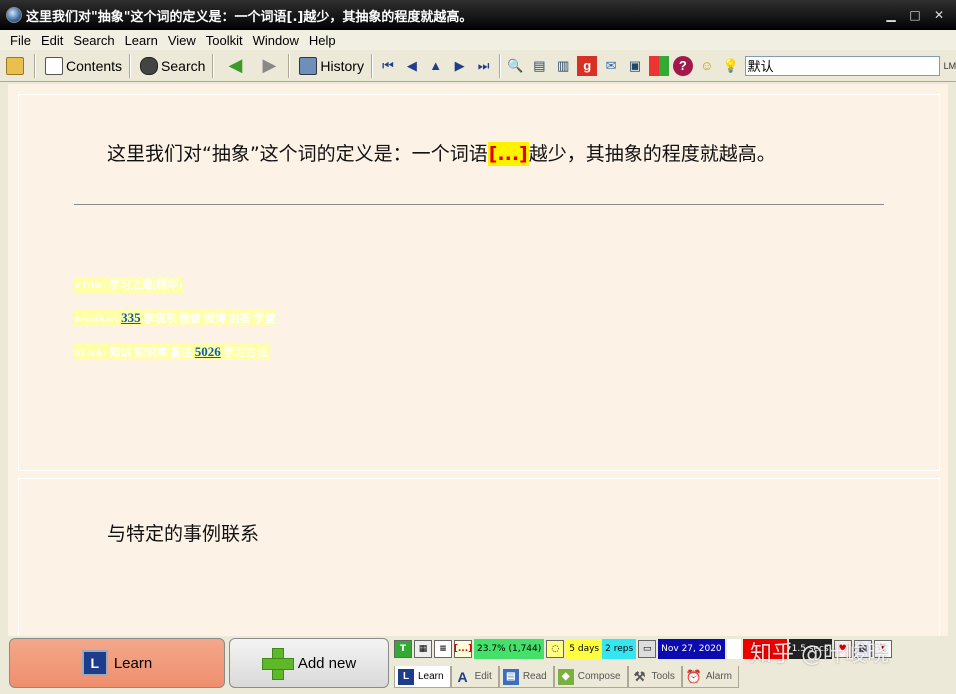  Describe the element at coordinates (342, 65) in the screenshot. I see `history-label: History` at that location.